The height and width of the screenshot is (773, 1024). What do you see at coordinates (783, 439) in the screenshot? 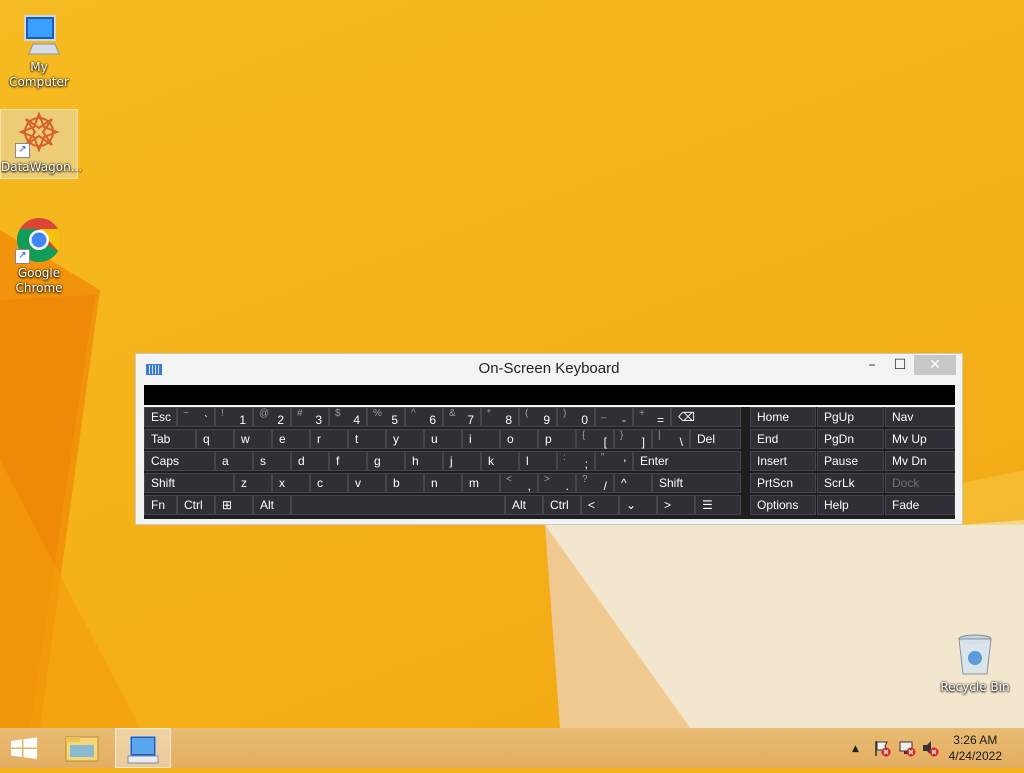
I see `nav-key-end: End` at bounding box center [783, 439].